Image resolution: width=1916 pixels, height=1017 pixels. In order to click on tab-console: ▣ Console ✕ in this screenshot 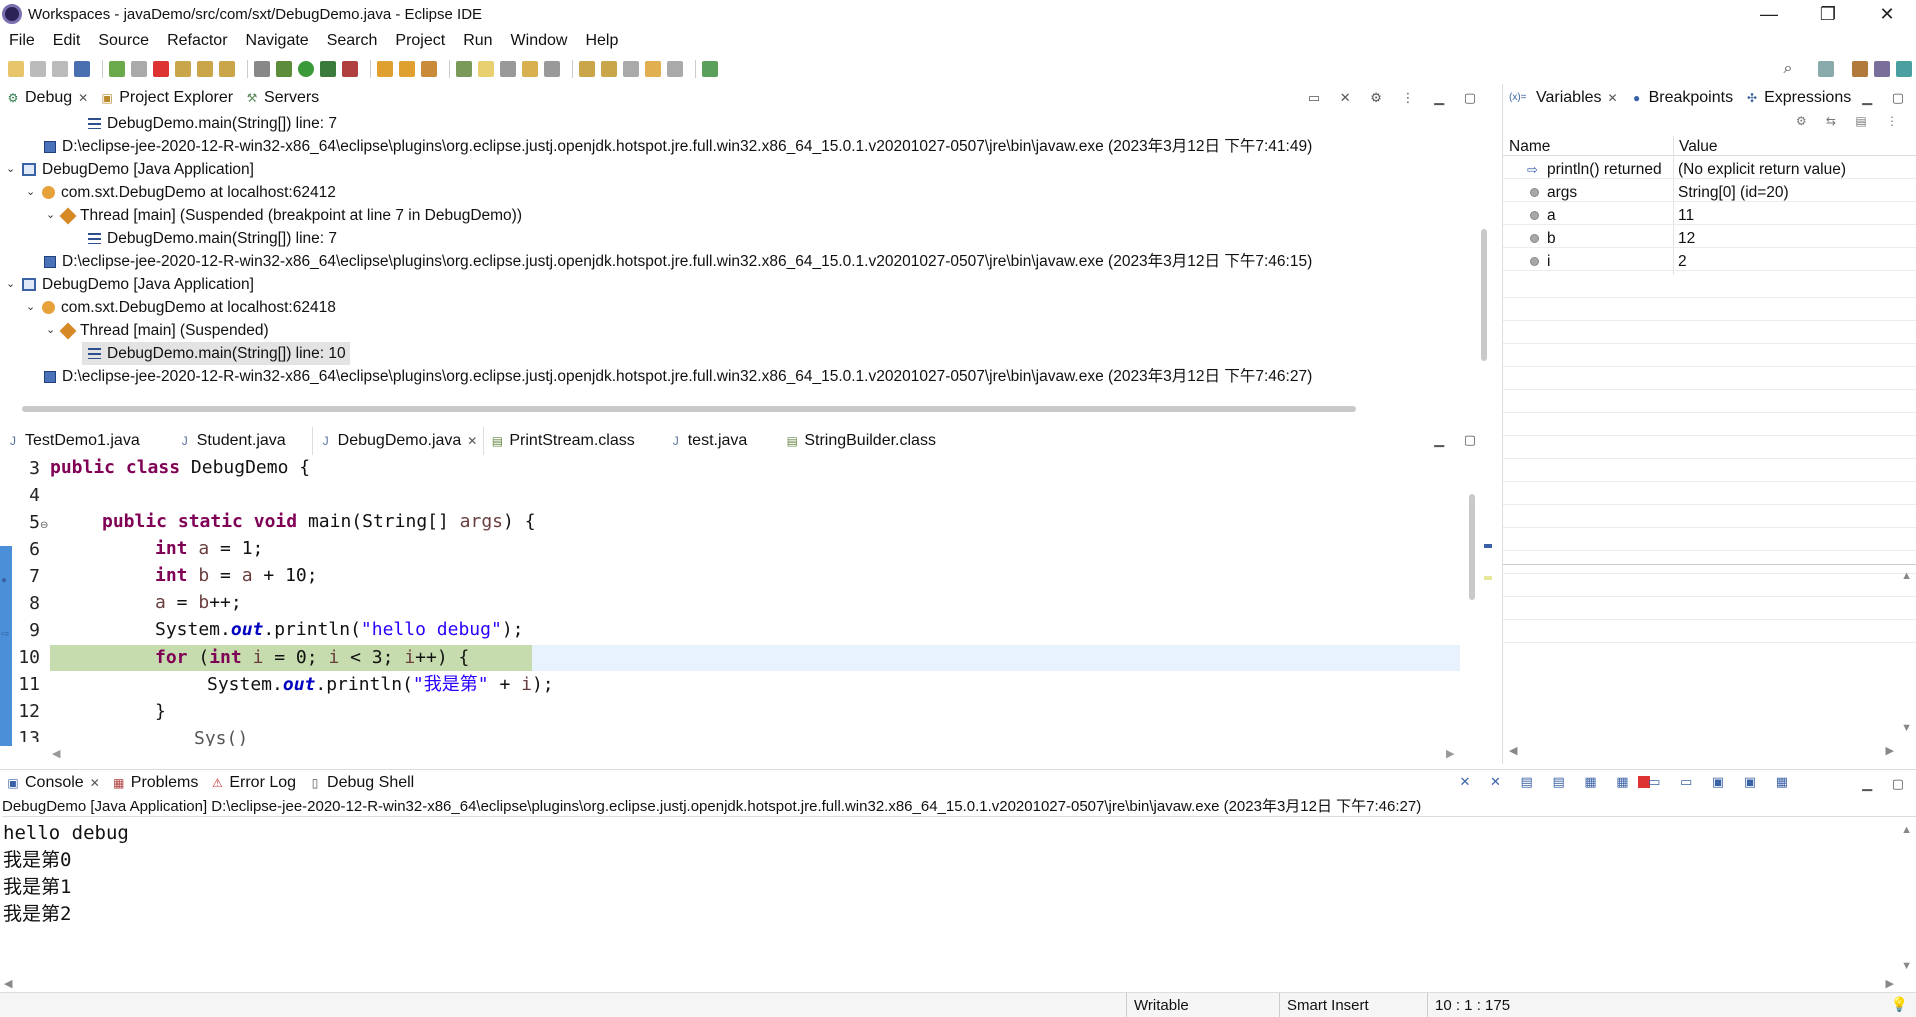, I will do `click(53, 783)`.